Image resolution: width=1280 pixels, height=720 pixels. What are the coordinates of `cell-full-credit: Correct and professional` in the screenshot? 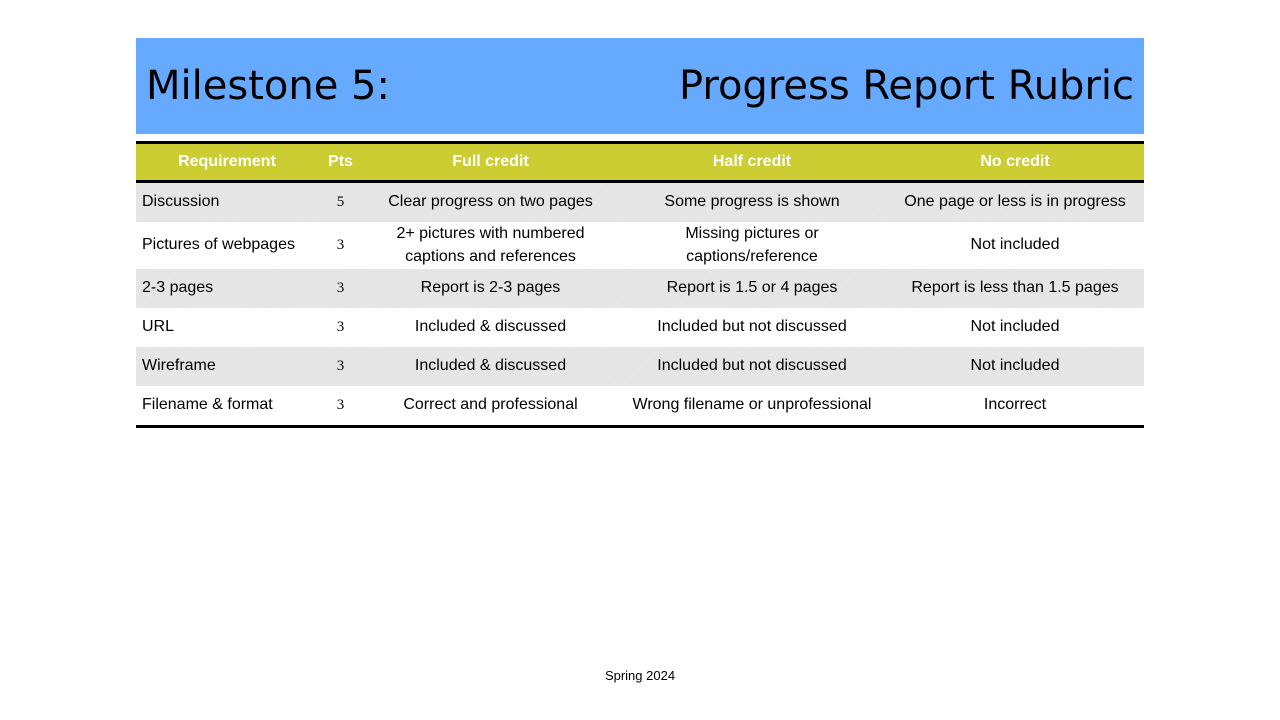 It's located at (490, 405).